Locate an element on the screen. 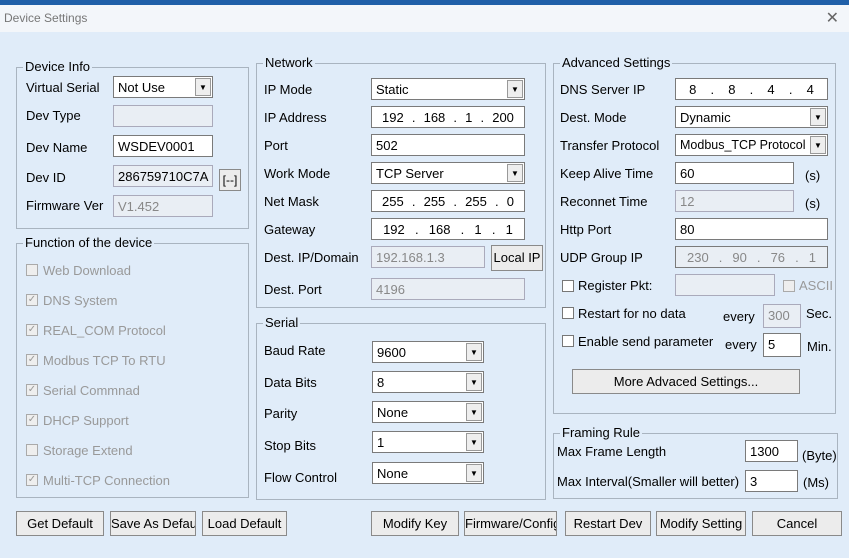 This screenshot has width=849, height=558. gateway-label: Gateway is located at coordinates (290, 229).